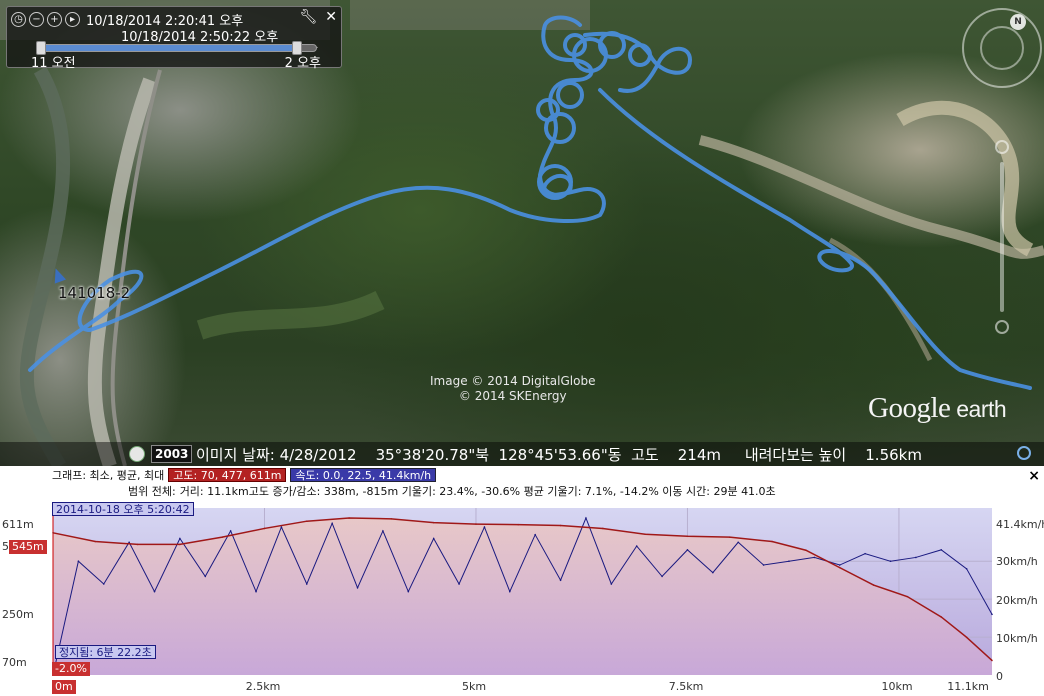 The height and width of the screenshot is (696, 1044). I want to click on logo-earth-text: earth, so click(978, 409).